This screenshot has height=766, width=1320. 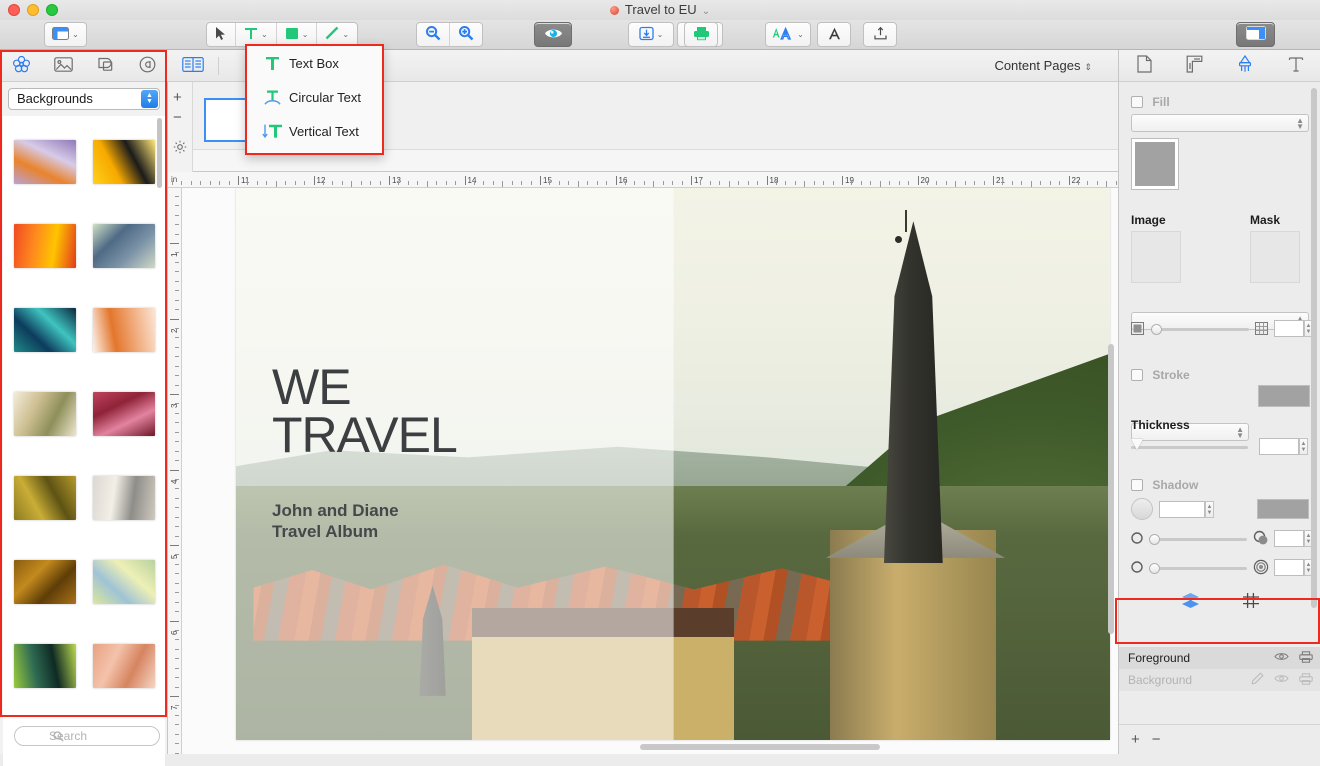 I want to click on bg-teal-navy-swirl, so click(x=44, y=330).